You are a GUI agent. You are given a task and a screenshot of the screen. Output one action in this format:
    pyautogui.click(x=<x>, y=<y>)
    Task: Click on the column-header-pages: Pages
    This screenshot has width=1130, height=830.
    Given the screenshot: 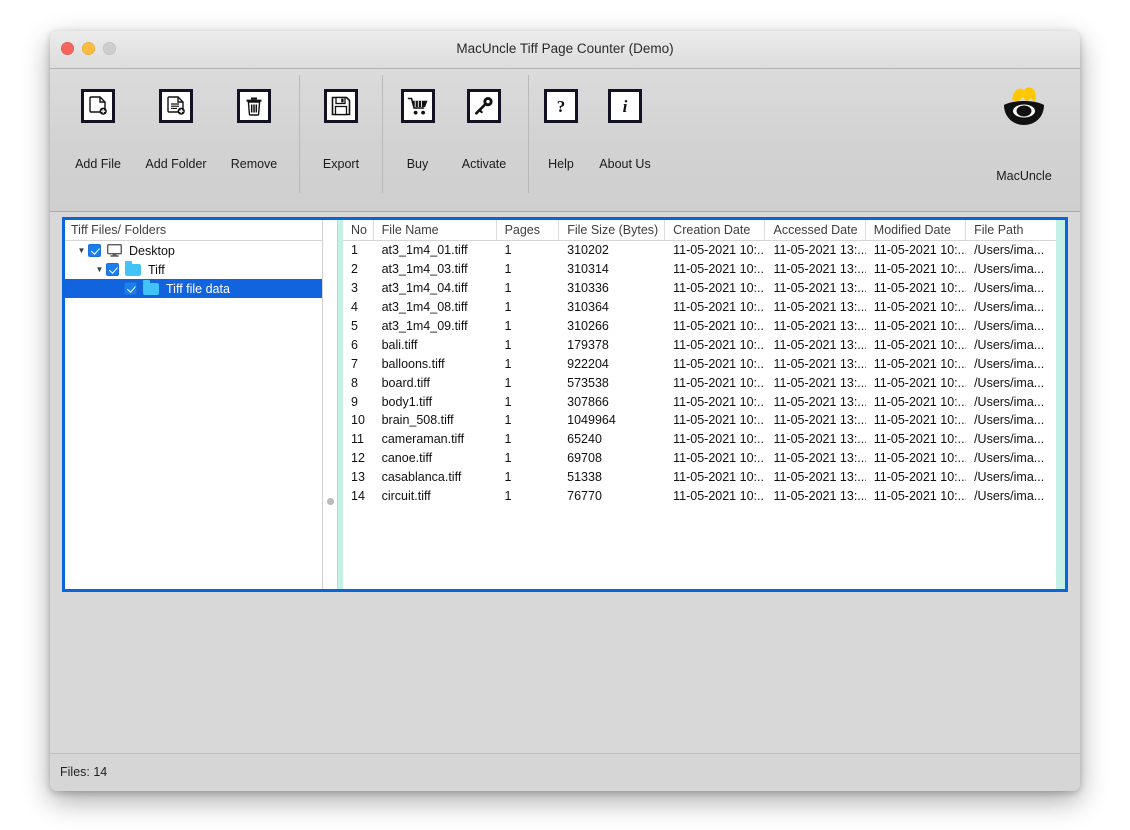 What is the action you would take?
    pyautogui.click(x=528, y=230)
    